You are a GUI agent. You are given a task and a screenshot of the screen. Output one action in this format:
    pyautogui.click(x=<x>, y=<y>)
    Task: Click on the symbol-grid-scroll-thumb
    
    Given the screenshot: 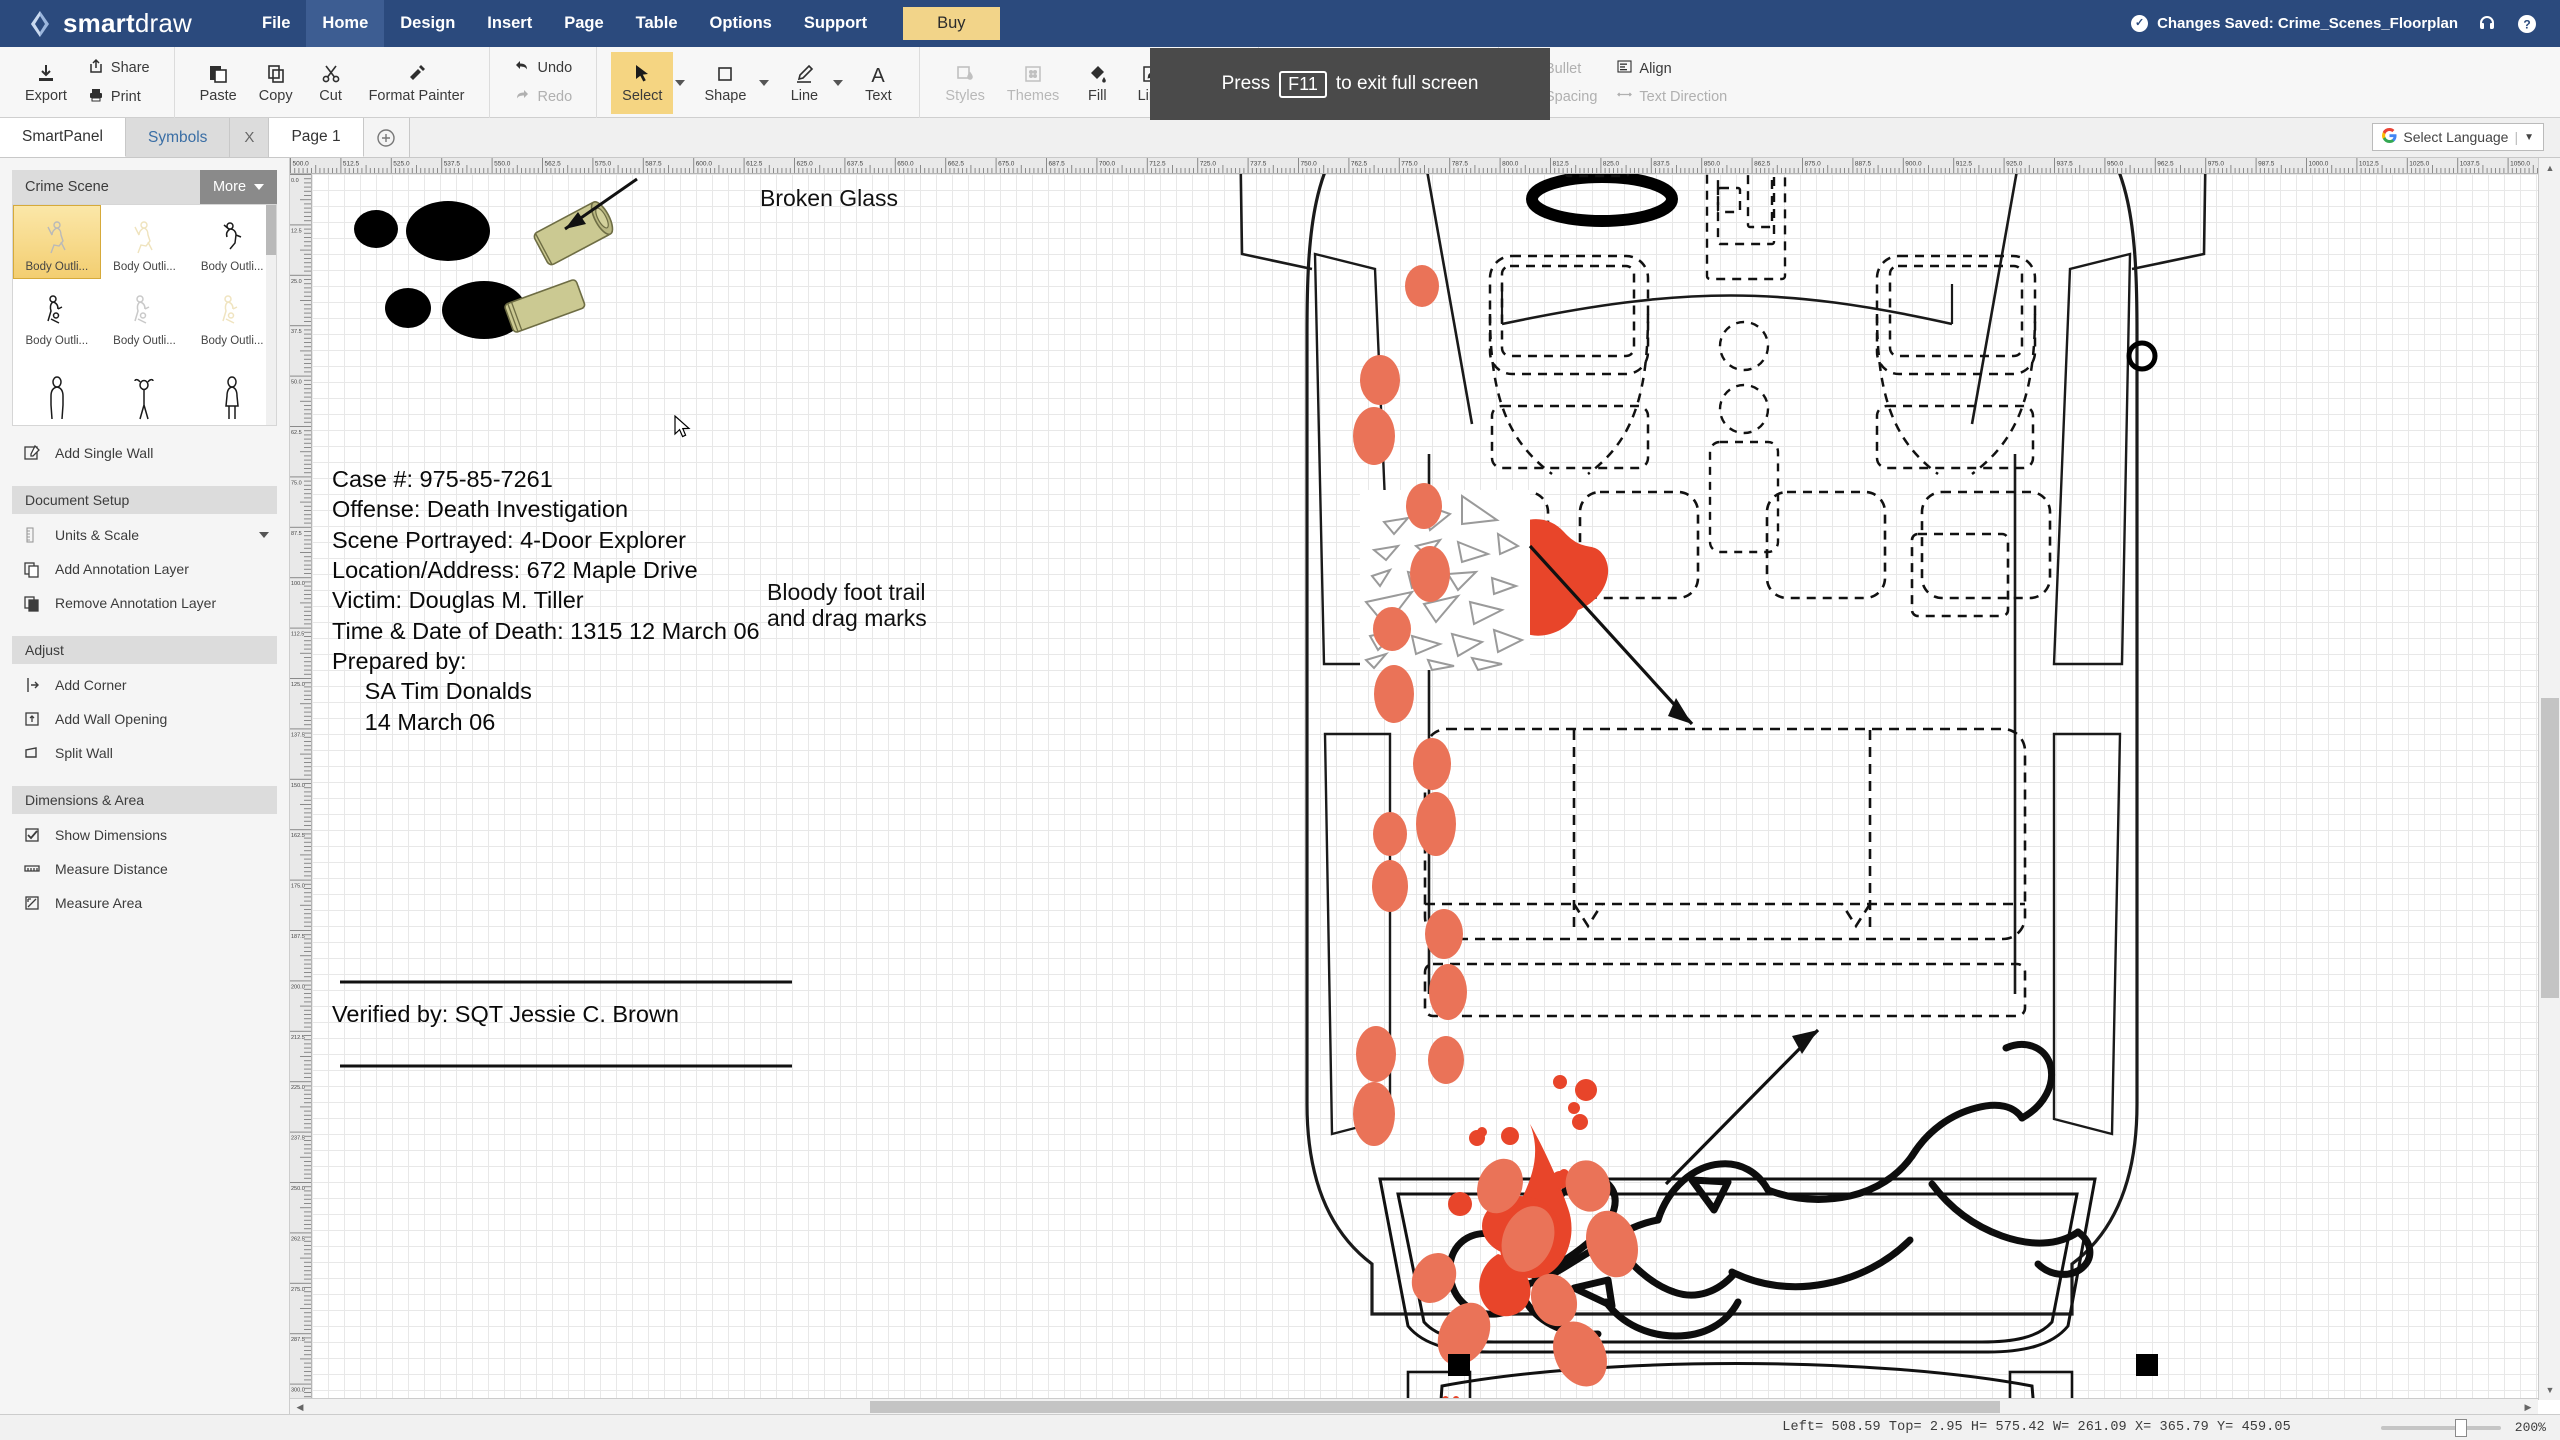 What is the action you would take?
    pyautogui.click(x=271, y=230)
    